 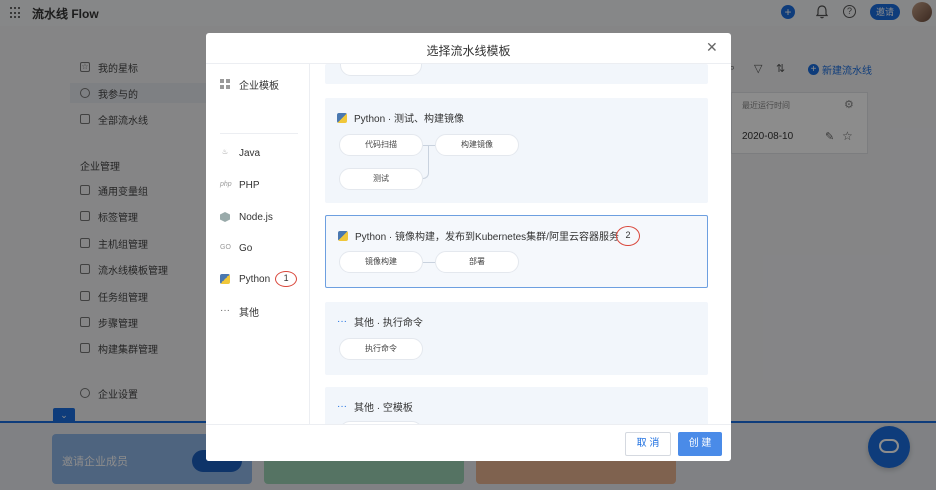 I want to click on category-label: Java, so click(x=250, y=153).